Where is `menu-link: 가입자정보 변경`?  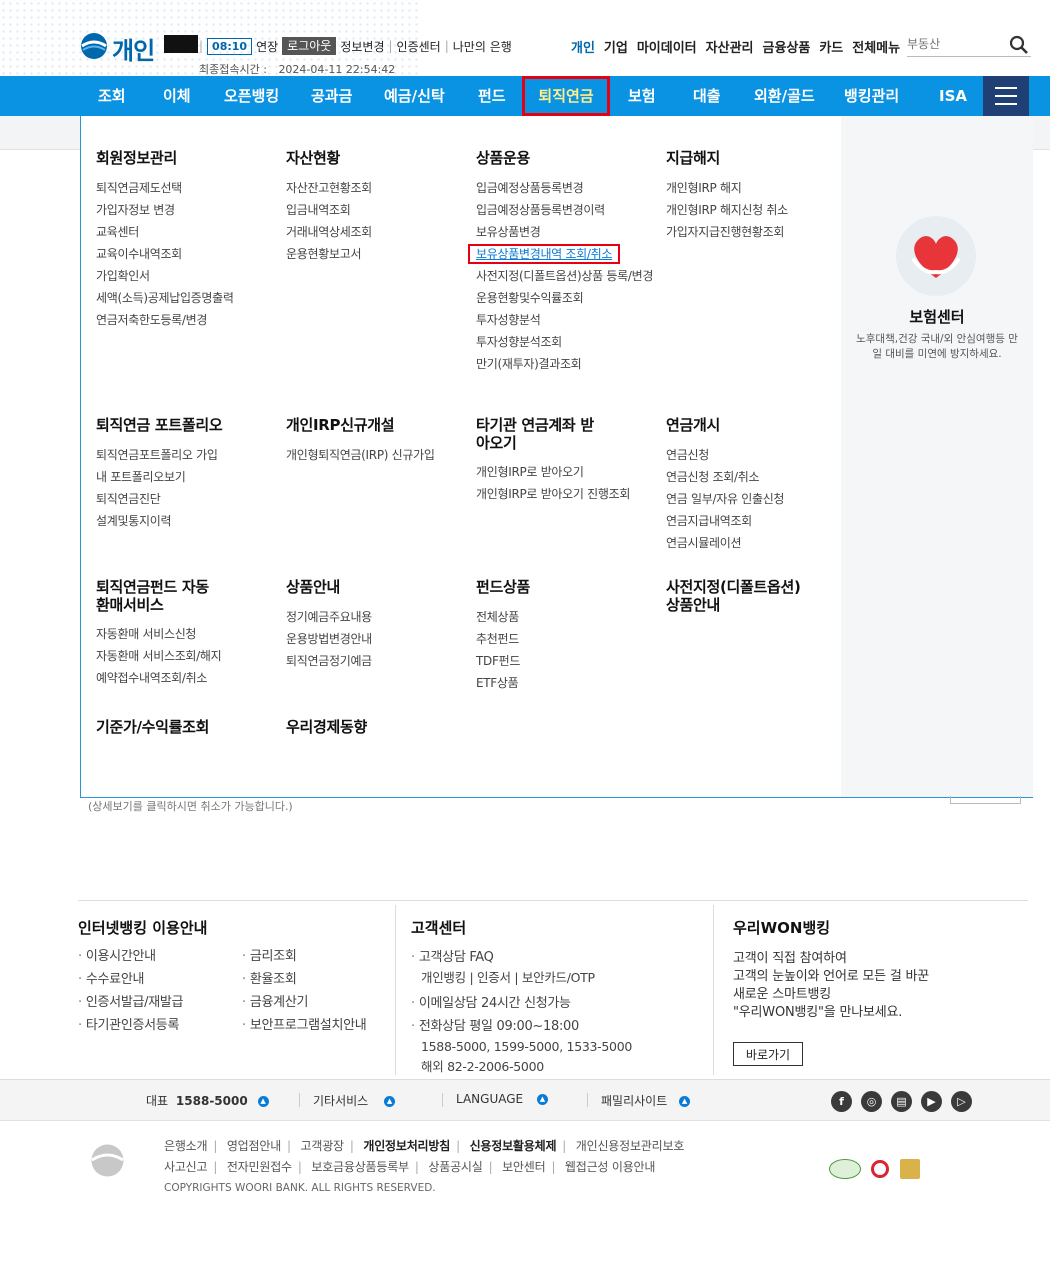
menu-link: 가입자정보 변경 is located at coordinates (165, 210).